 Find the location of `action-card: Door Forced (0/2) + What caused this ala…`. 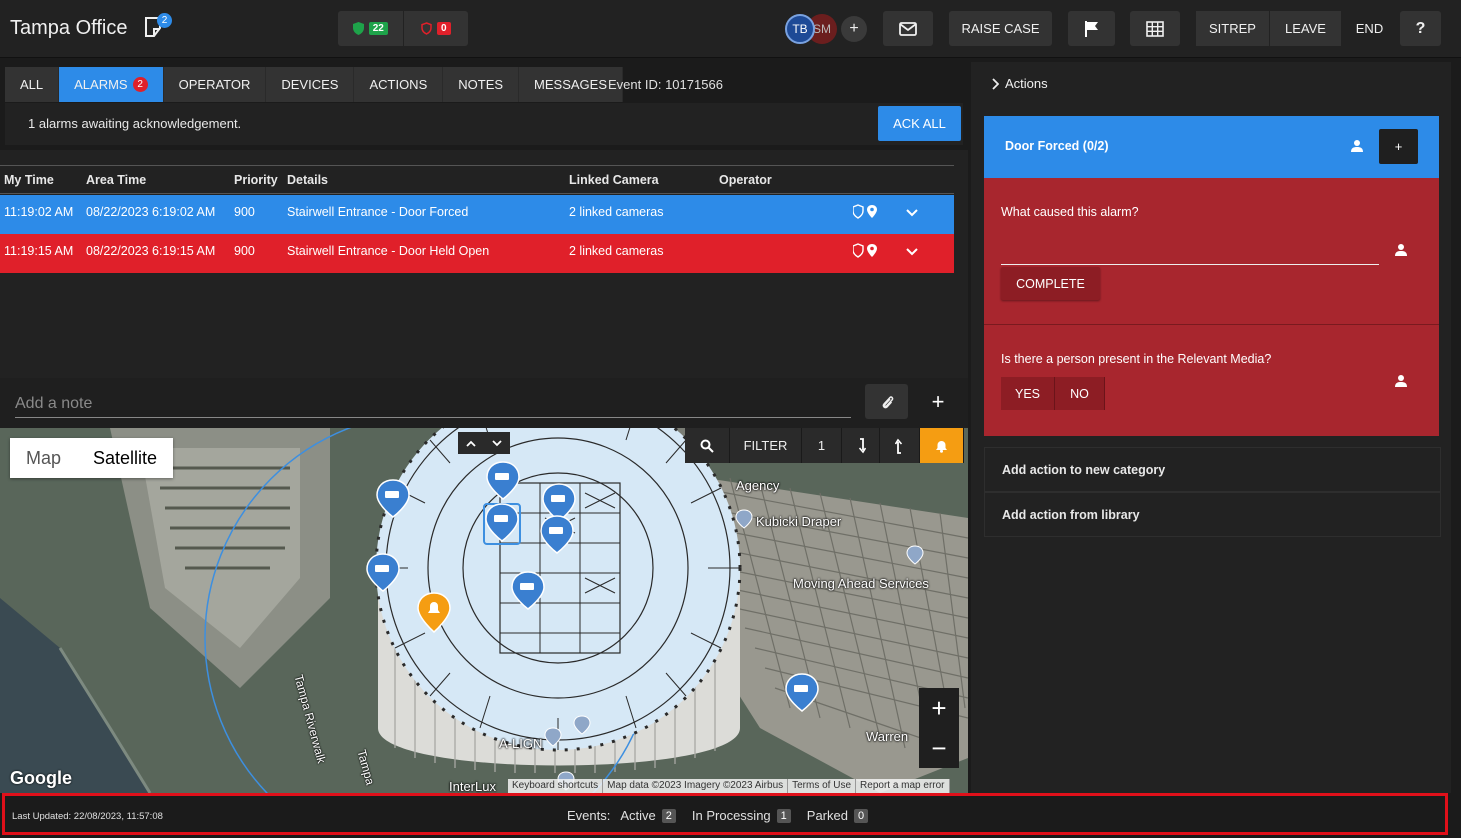

action-card: Door Forced (0/2) + What caused this ala… is located at coordinates (1211, 276).